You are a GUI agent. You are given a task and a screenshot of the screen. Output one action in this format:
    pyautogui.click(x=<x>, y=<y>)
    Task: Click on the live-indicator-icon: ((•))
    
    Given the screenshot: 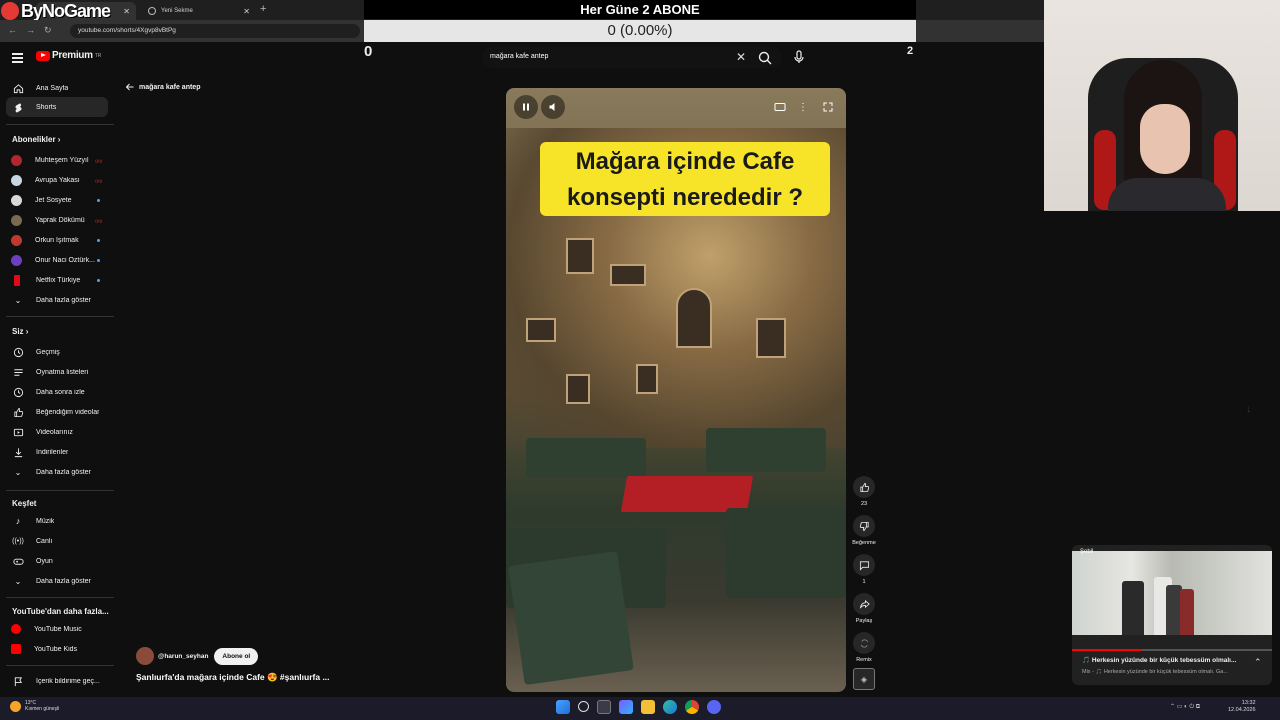 What is the action you would take?
    pyautogui.click(x=98, y=160)
    